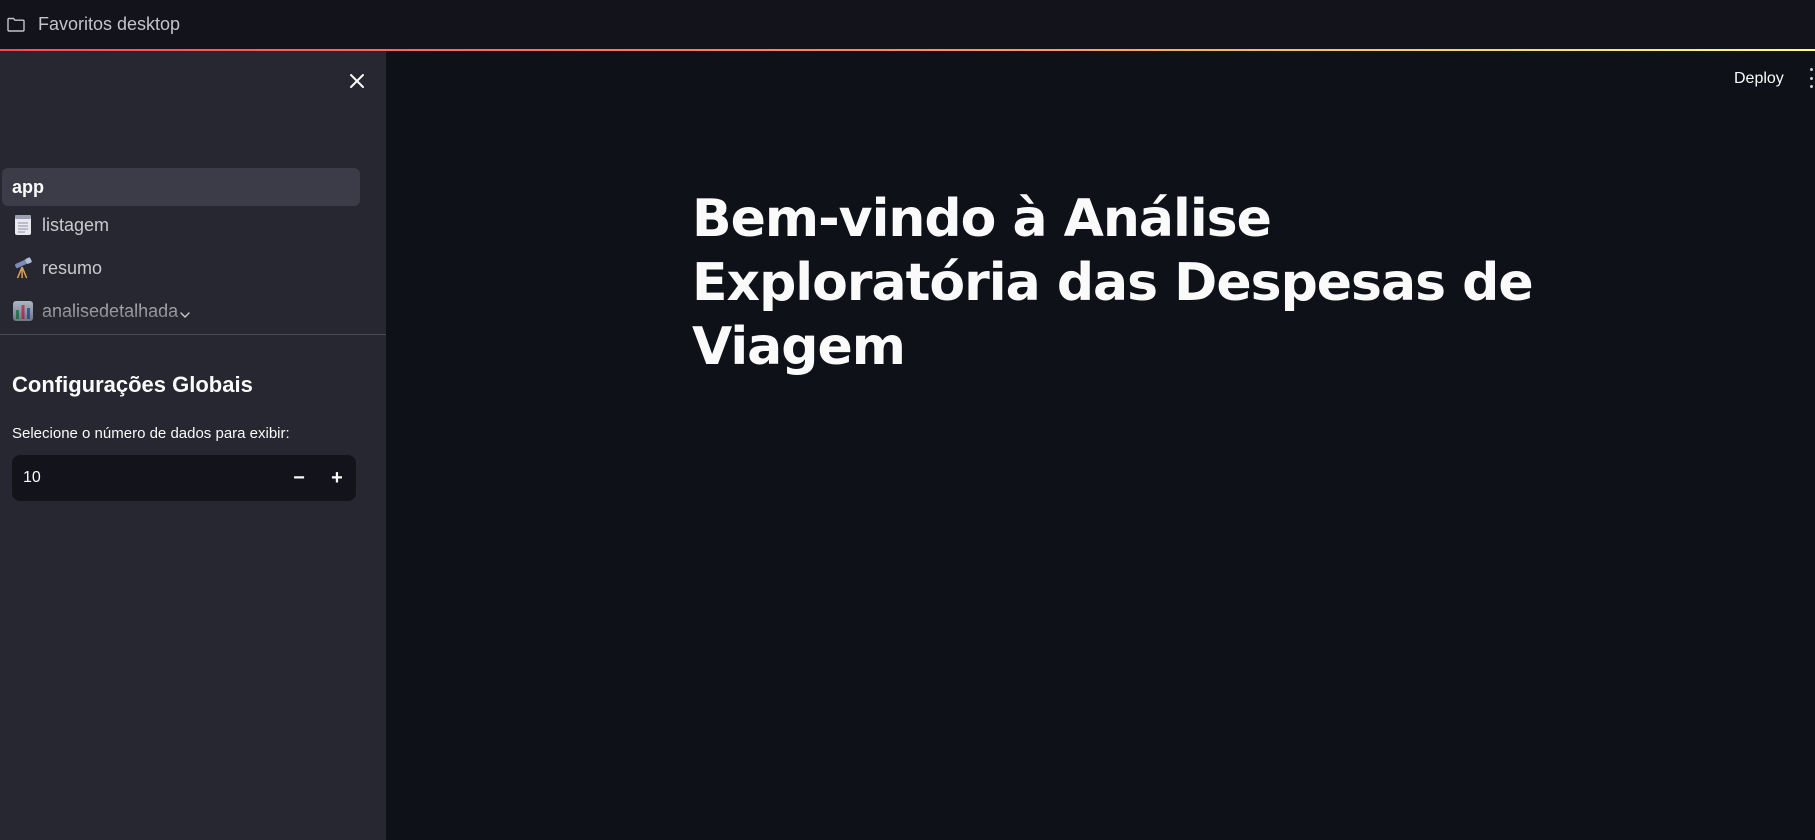 The width and height of the screenshot is (1815, 840). Describe the element at coordinates (146, 478) in the screenshot. I see `number-input-field` at that location.